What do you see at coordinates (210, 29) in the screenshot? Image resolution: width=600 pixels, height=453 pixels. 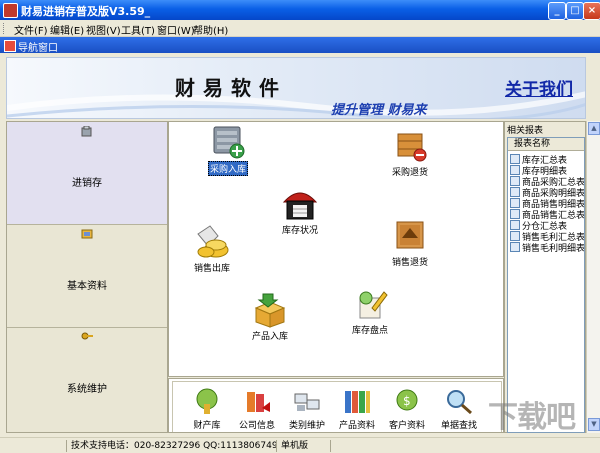 I see `menu-help: 帮助(H)` at bounding box center [210, 29].